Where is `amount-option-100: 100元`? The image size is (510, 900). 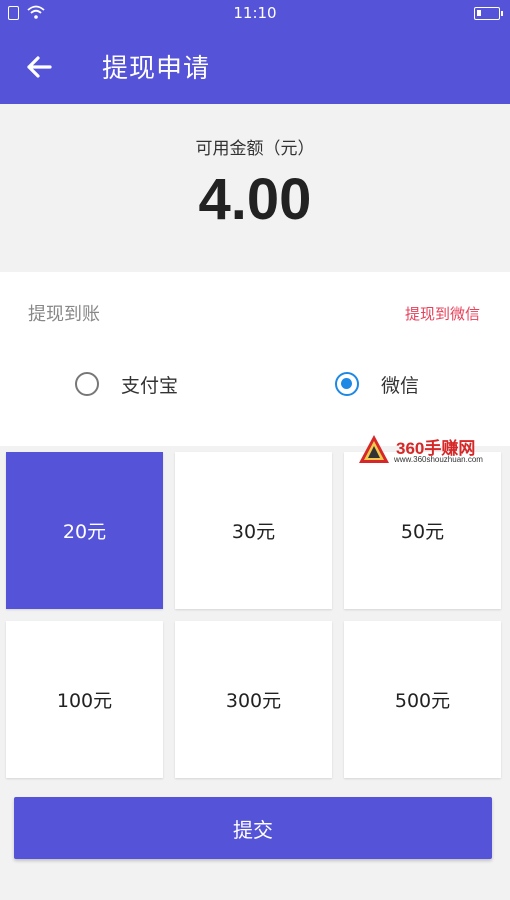 amount-option-100: 100元 is located at coordinates (84, 699).